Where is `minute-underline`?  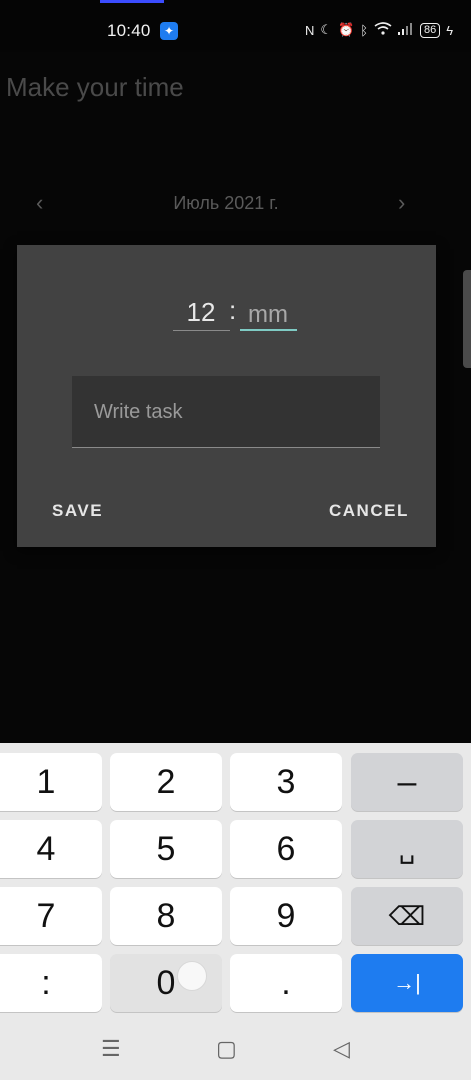
minute-underline is located at coordinates (268, 330).